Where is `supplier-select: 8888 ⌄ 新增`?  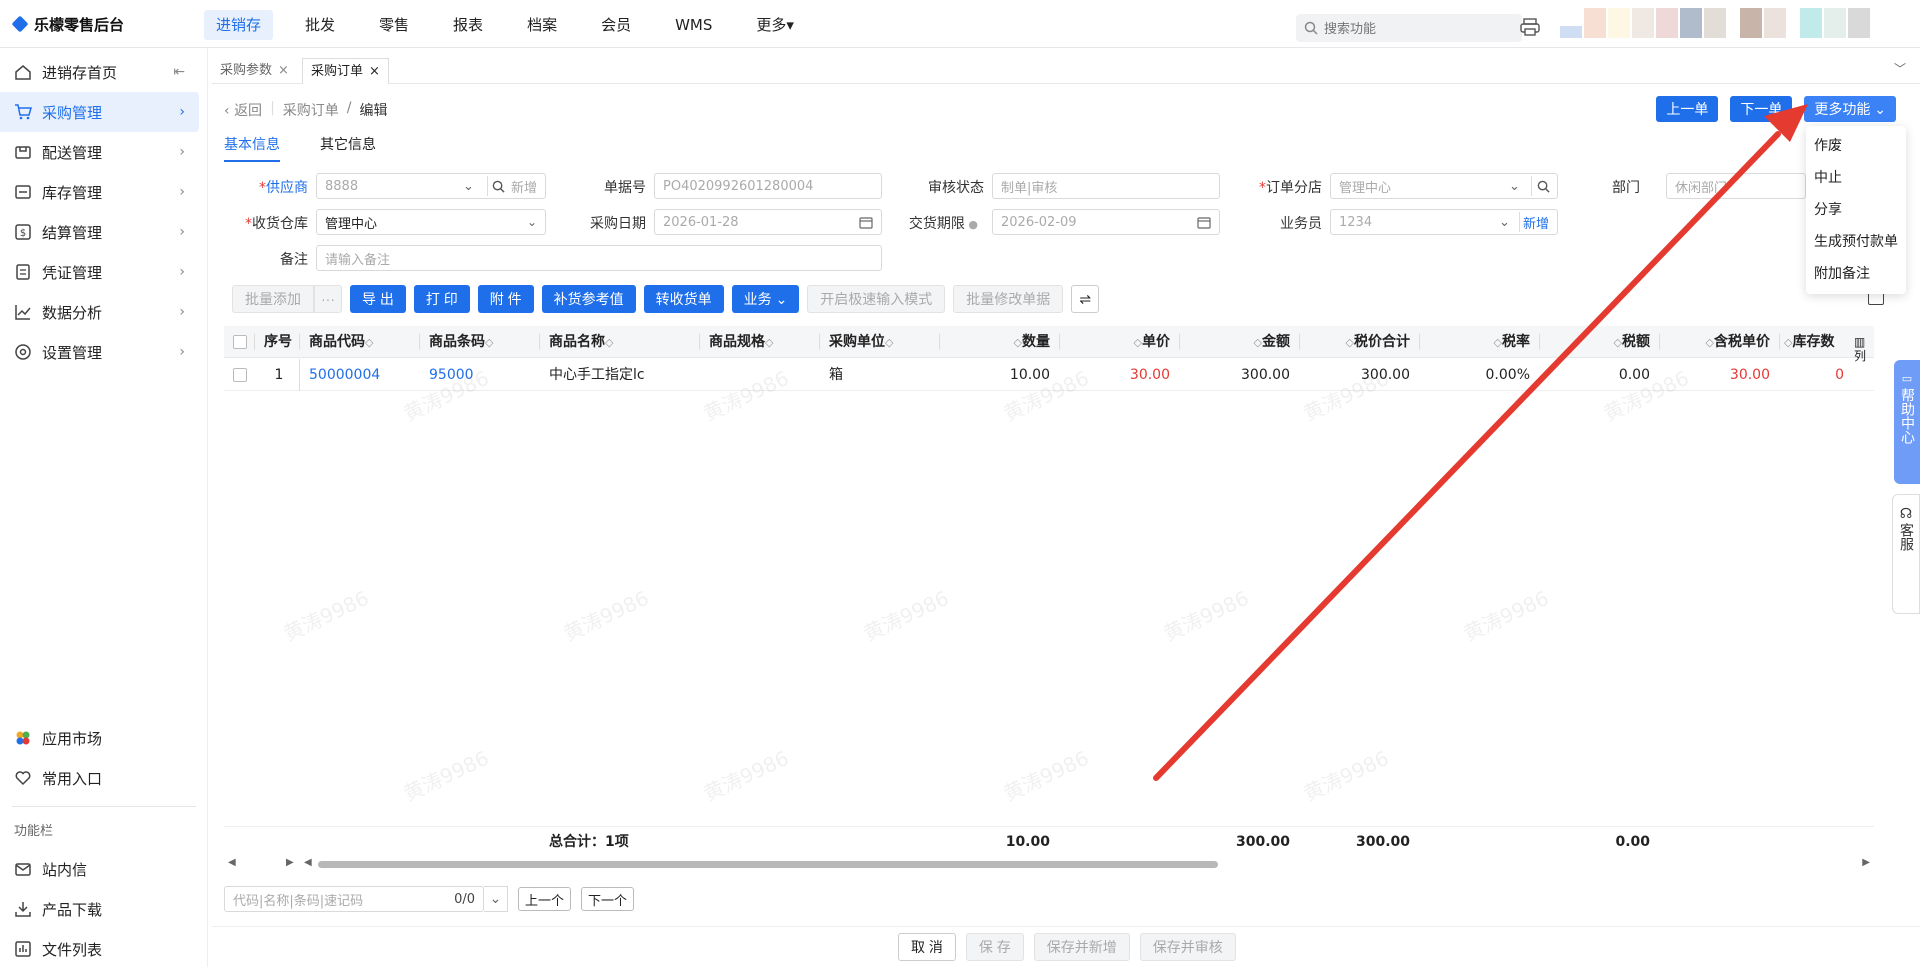 supplier-select: 8888 ⌄ 新增 is located at coordinates (431, 186).